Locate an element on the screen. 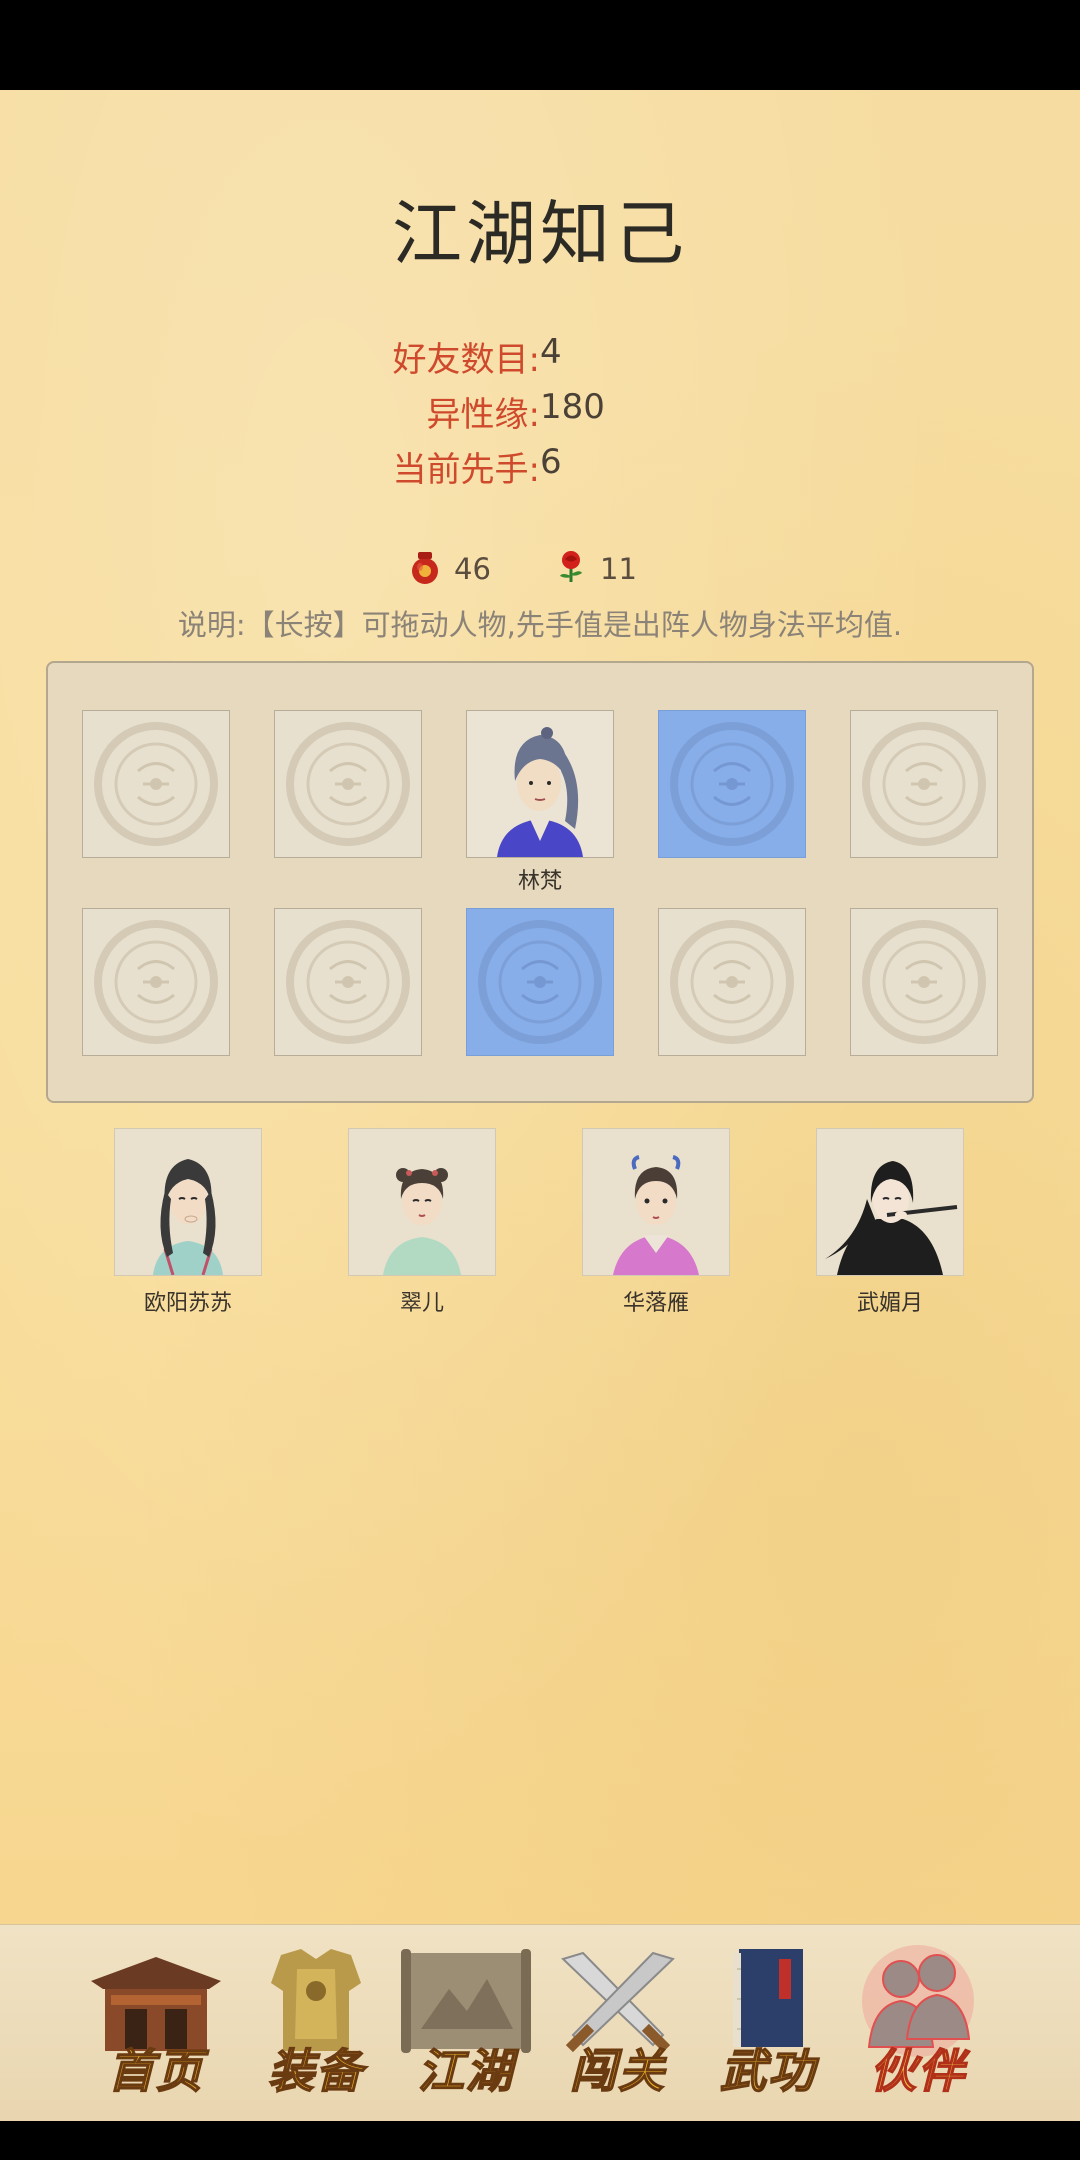  slot-character-name: 林梵 is located at coordinates (539, 881).